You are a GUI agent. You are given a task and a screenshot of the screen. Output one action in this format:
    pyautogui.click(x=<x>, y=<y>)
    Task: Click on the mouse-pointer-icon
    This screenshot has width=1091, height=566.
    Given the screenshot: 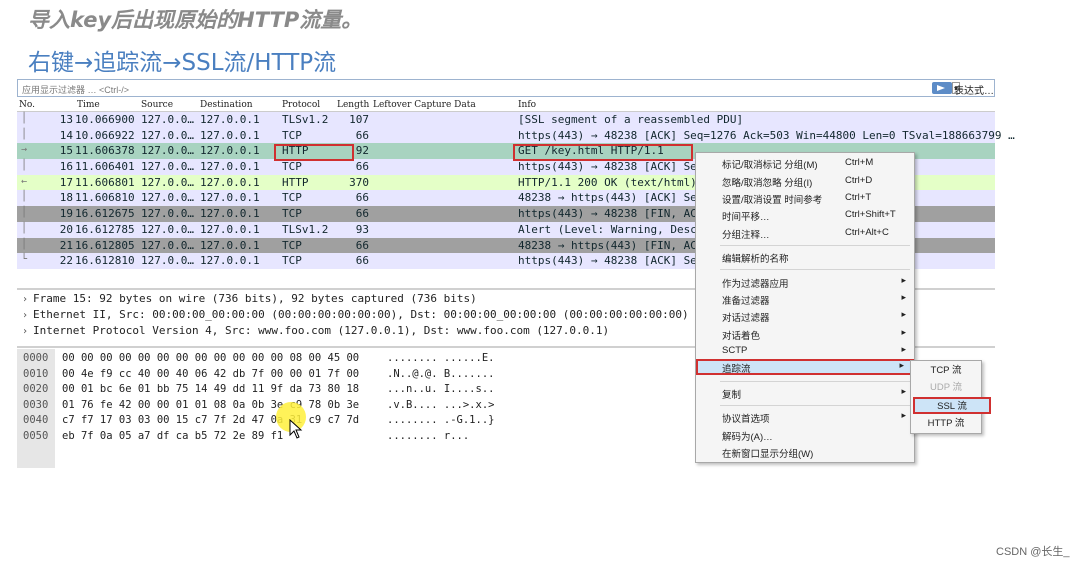 What is the action you would take?
    pyautogui.click(x=296, y=429)
    